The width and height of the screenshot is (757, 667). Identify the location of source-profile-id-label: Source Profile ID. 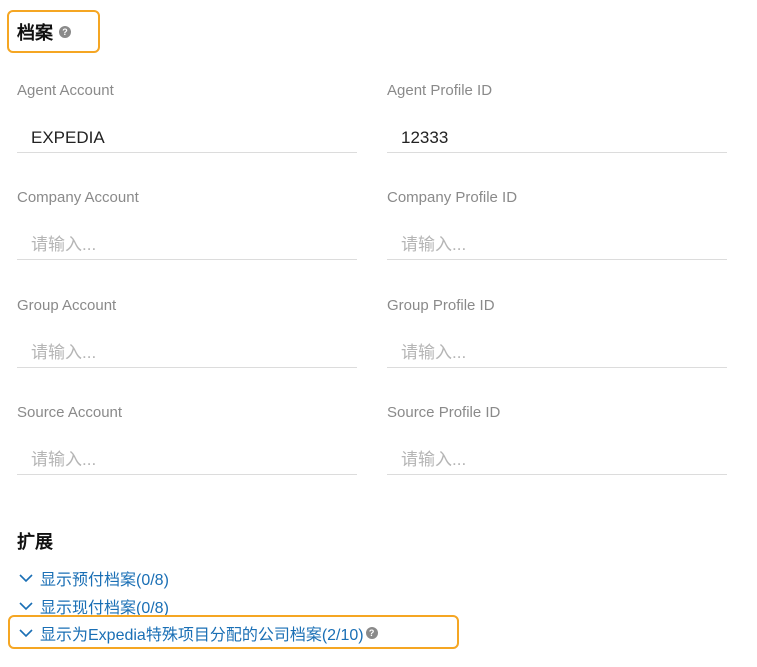
(444, 412).